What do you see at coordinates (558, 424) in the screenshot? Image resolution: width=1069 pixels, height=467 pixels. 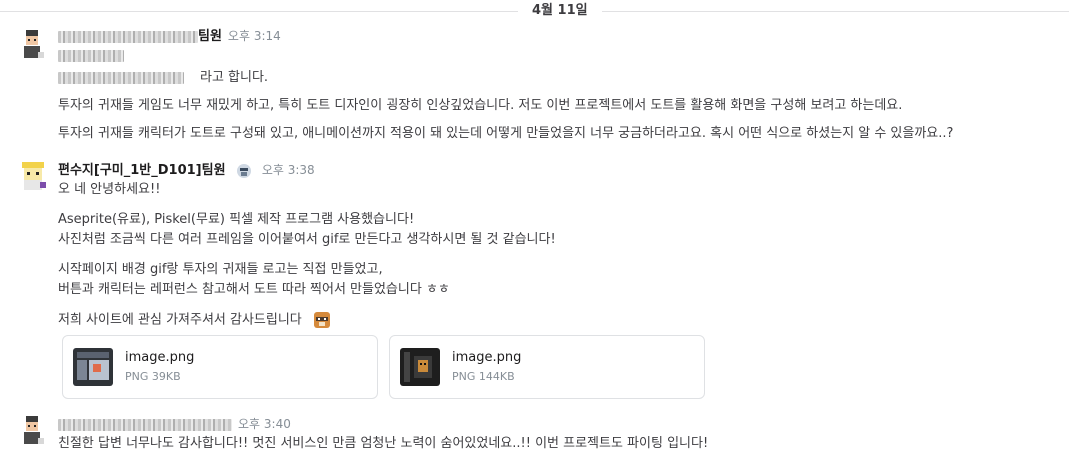 I see `message-header: 오후 3:40` at bounding box center [558, 424].